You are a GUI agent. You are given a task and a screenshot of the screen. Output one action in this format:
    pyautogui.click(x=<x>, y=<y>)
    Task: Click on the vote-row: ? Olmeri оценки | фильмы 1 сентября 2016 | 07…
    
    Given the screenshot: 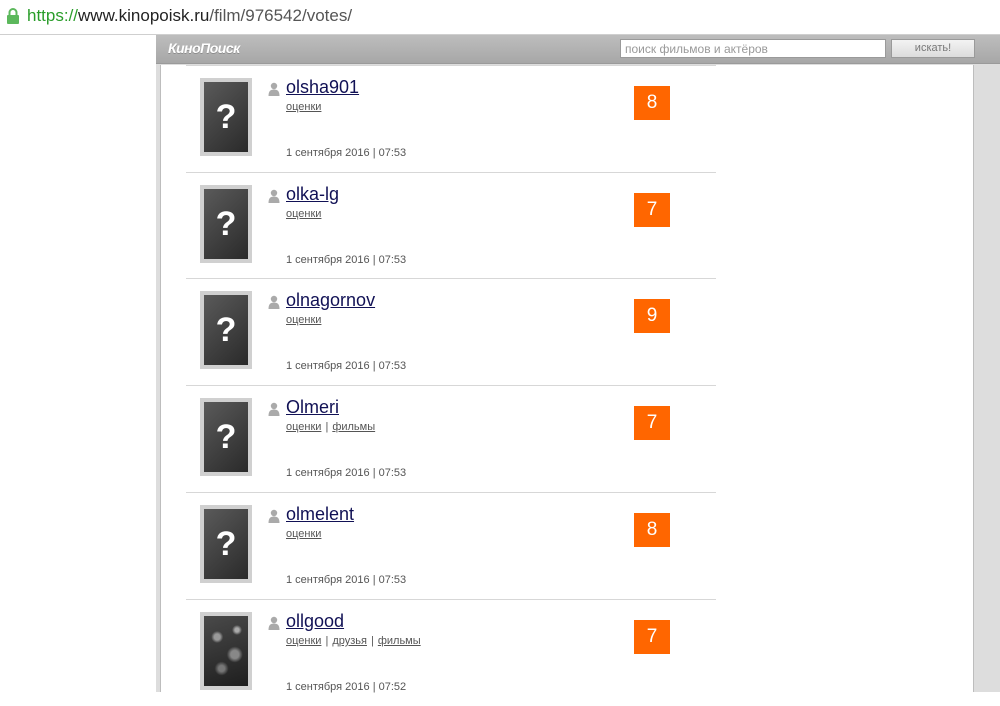 What is the action you would take?
    pyautogui.click(x=451, y=438)
    